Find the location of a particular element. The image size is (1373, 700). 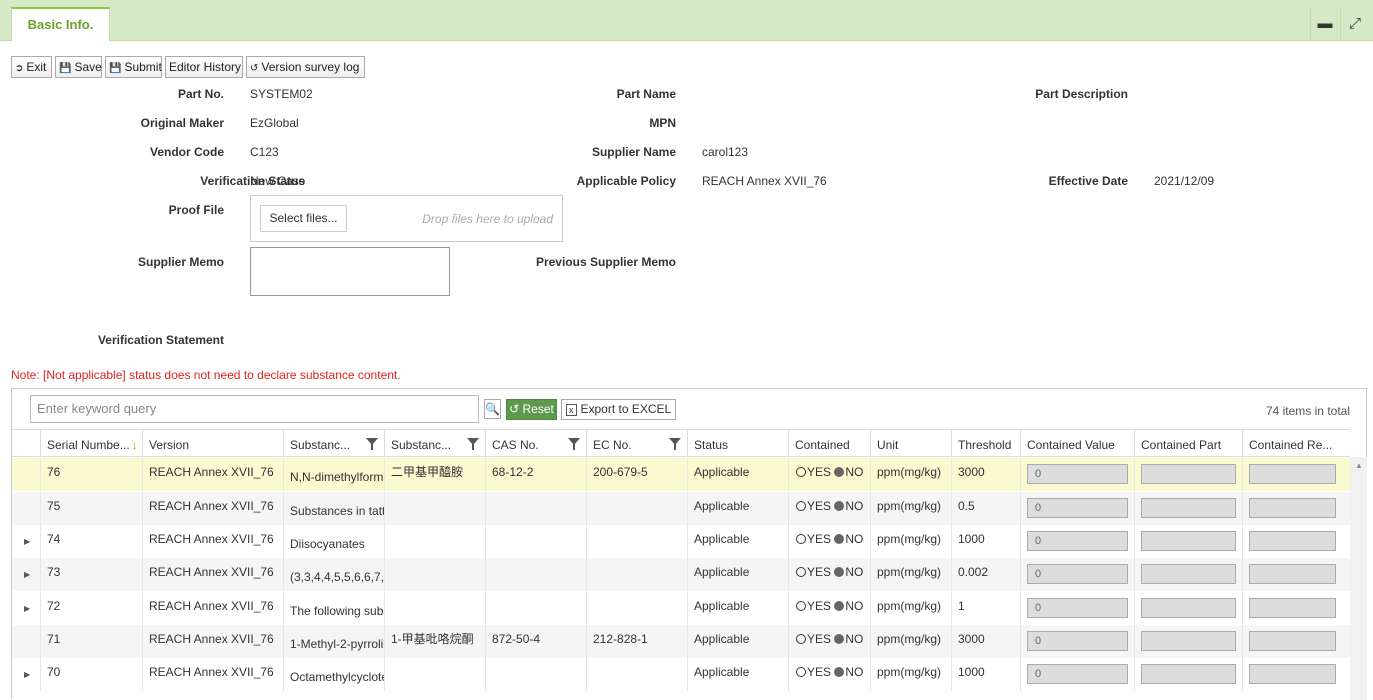

save-button: 💾 Save is located at coordinates (78, 67).